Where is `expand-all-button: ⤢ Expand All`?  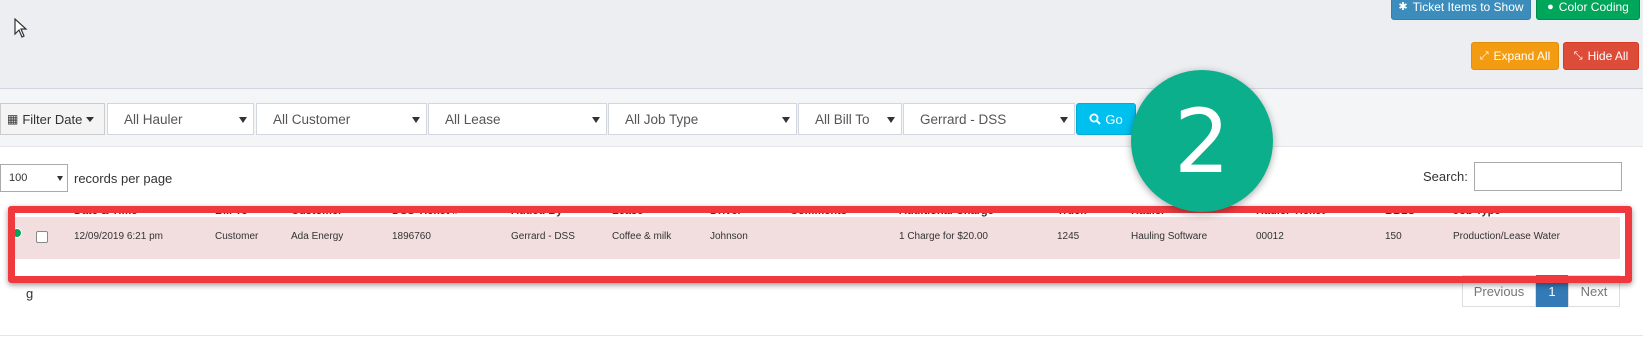 expand-all-button: ⤢ Expand All is located at coordinates (1515, 56).